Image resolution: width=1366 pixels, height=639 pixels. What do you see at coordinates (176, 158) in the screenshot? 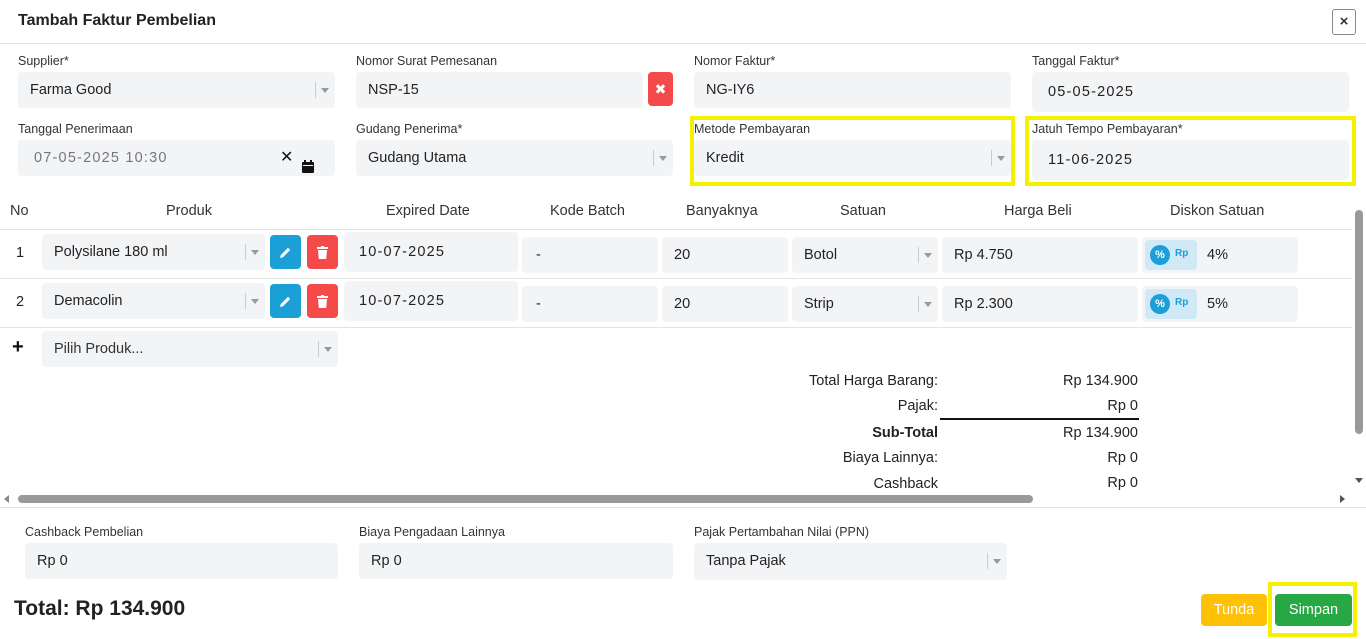
I see `tanggal-penerimaan-input: 07-05-2025 10:30 ✕` at bounding box center [176, 158].